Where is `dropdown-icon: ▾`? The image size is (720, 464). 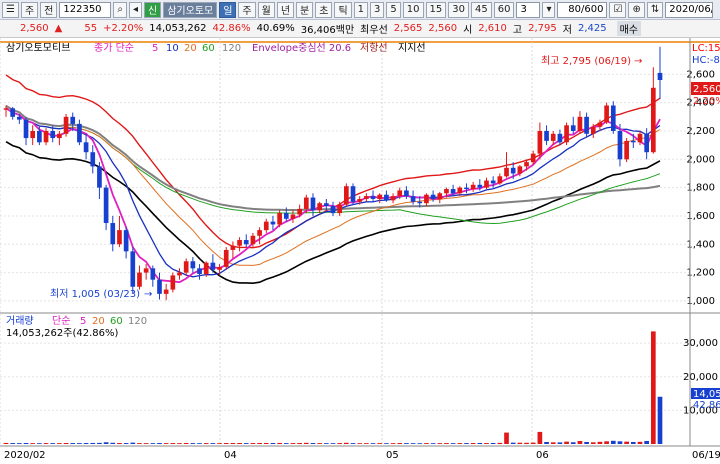
dropdown-icon: ▾ is located at coordinates (549, 9).